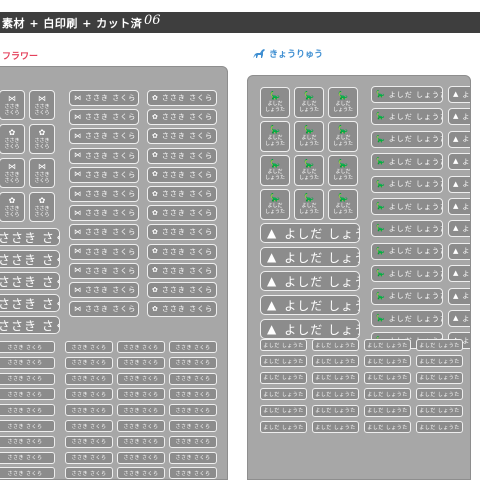 The image size is (480, 480). I want to click on info-banner: 素材 + 白印刷 + カット済 06, so click(240, 22).